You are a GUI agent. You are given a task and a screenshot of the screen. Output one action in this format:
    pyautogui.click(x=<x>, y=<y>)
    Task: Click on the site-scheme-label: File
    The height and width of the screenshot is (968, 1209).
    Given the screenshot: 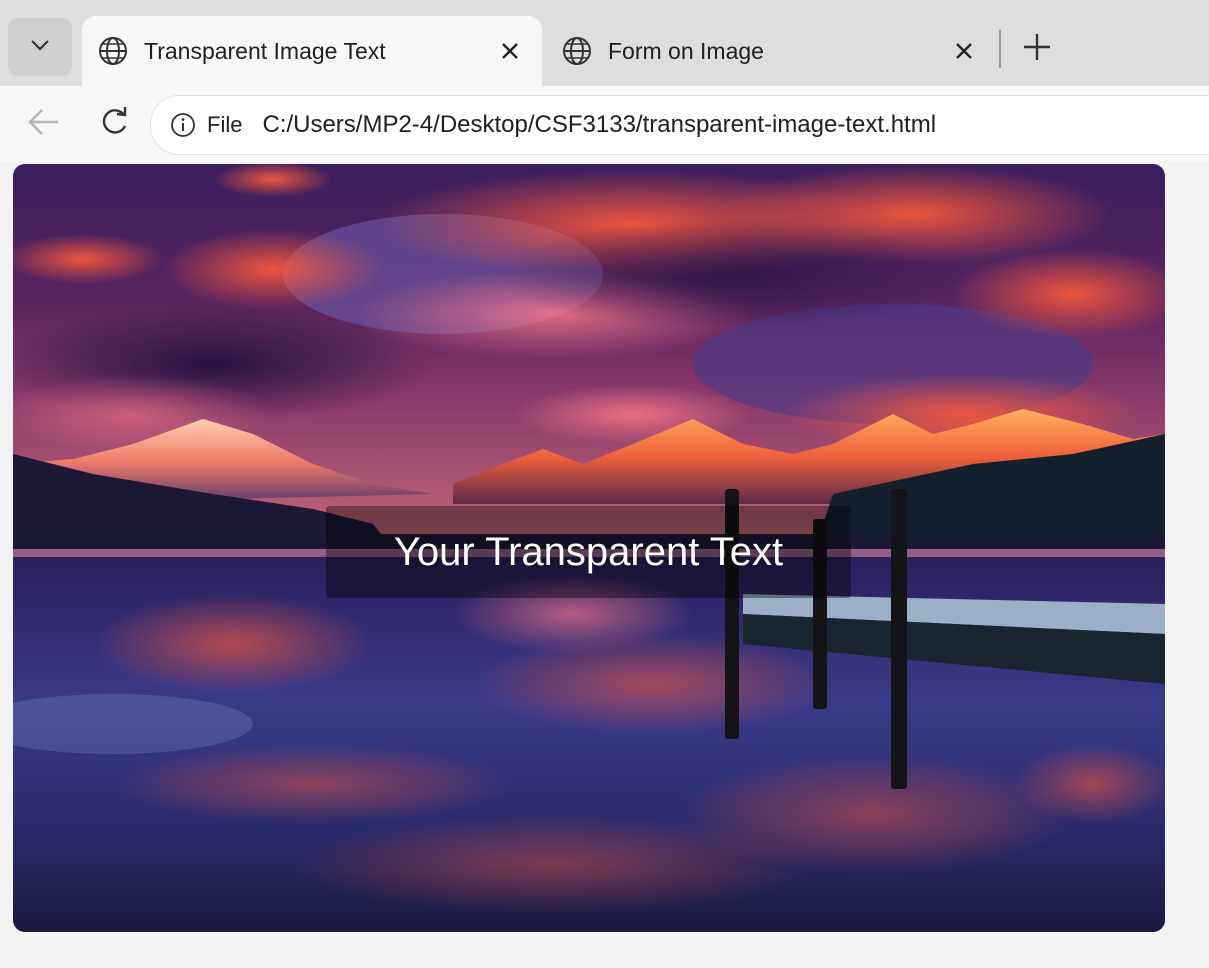 What is the action you would take?
    pyautogui.click(x=225, y=124)
    